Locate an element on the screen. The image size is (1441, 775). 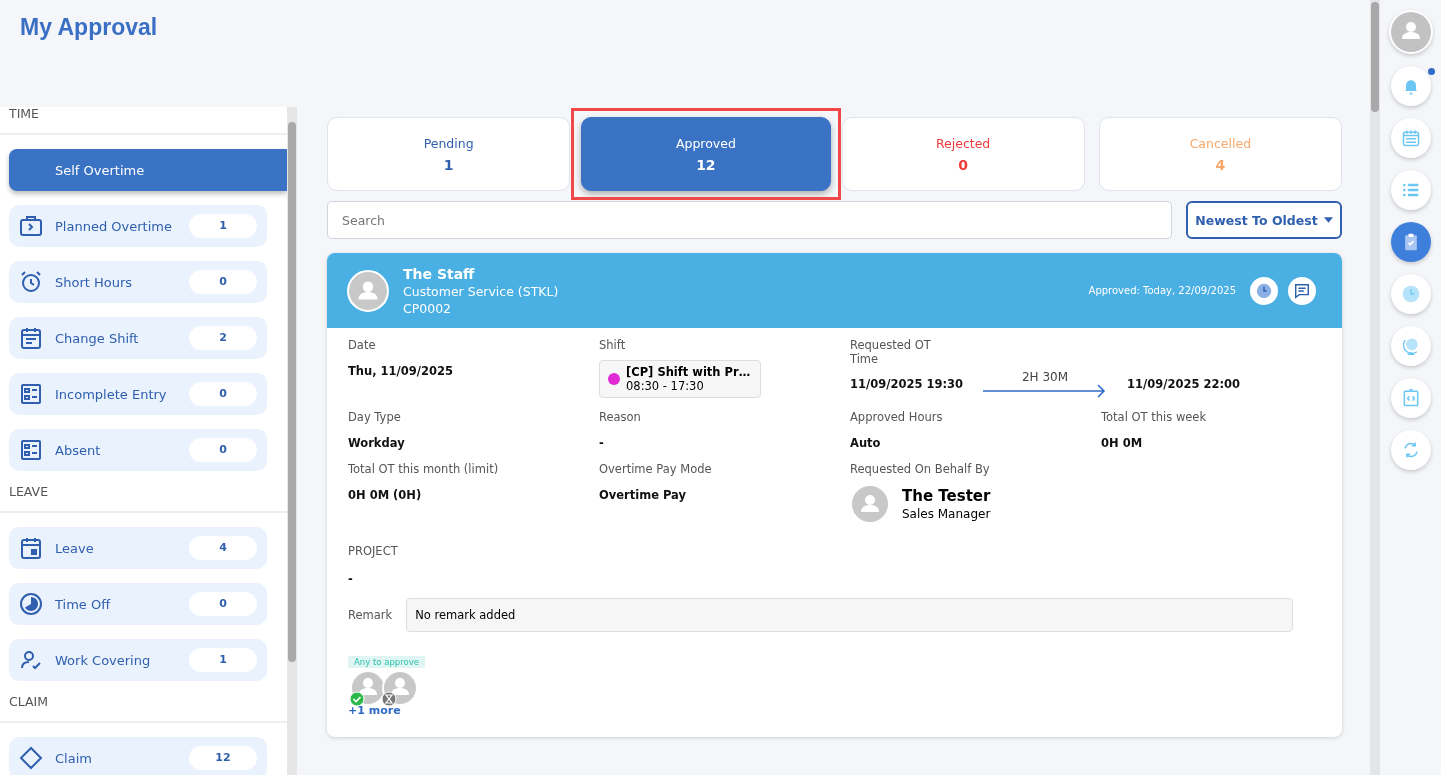
search-field: Search is located at coordinates (749, 220).